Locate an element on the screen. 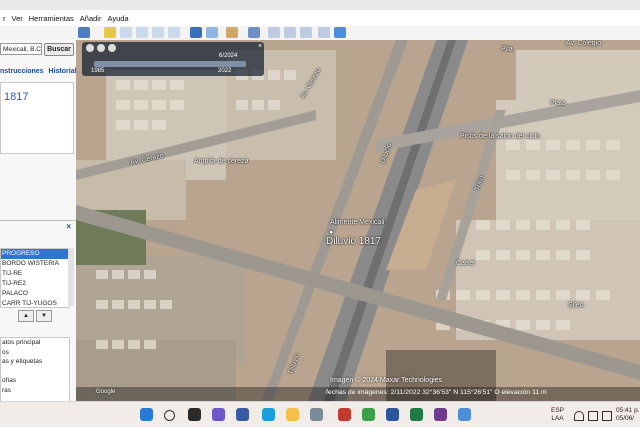  places-nav: ▲ ▼ is located at coordinates (40, 316).